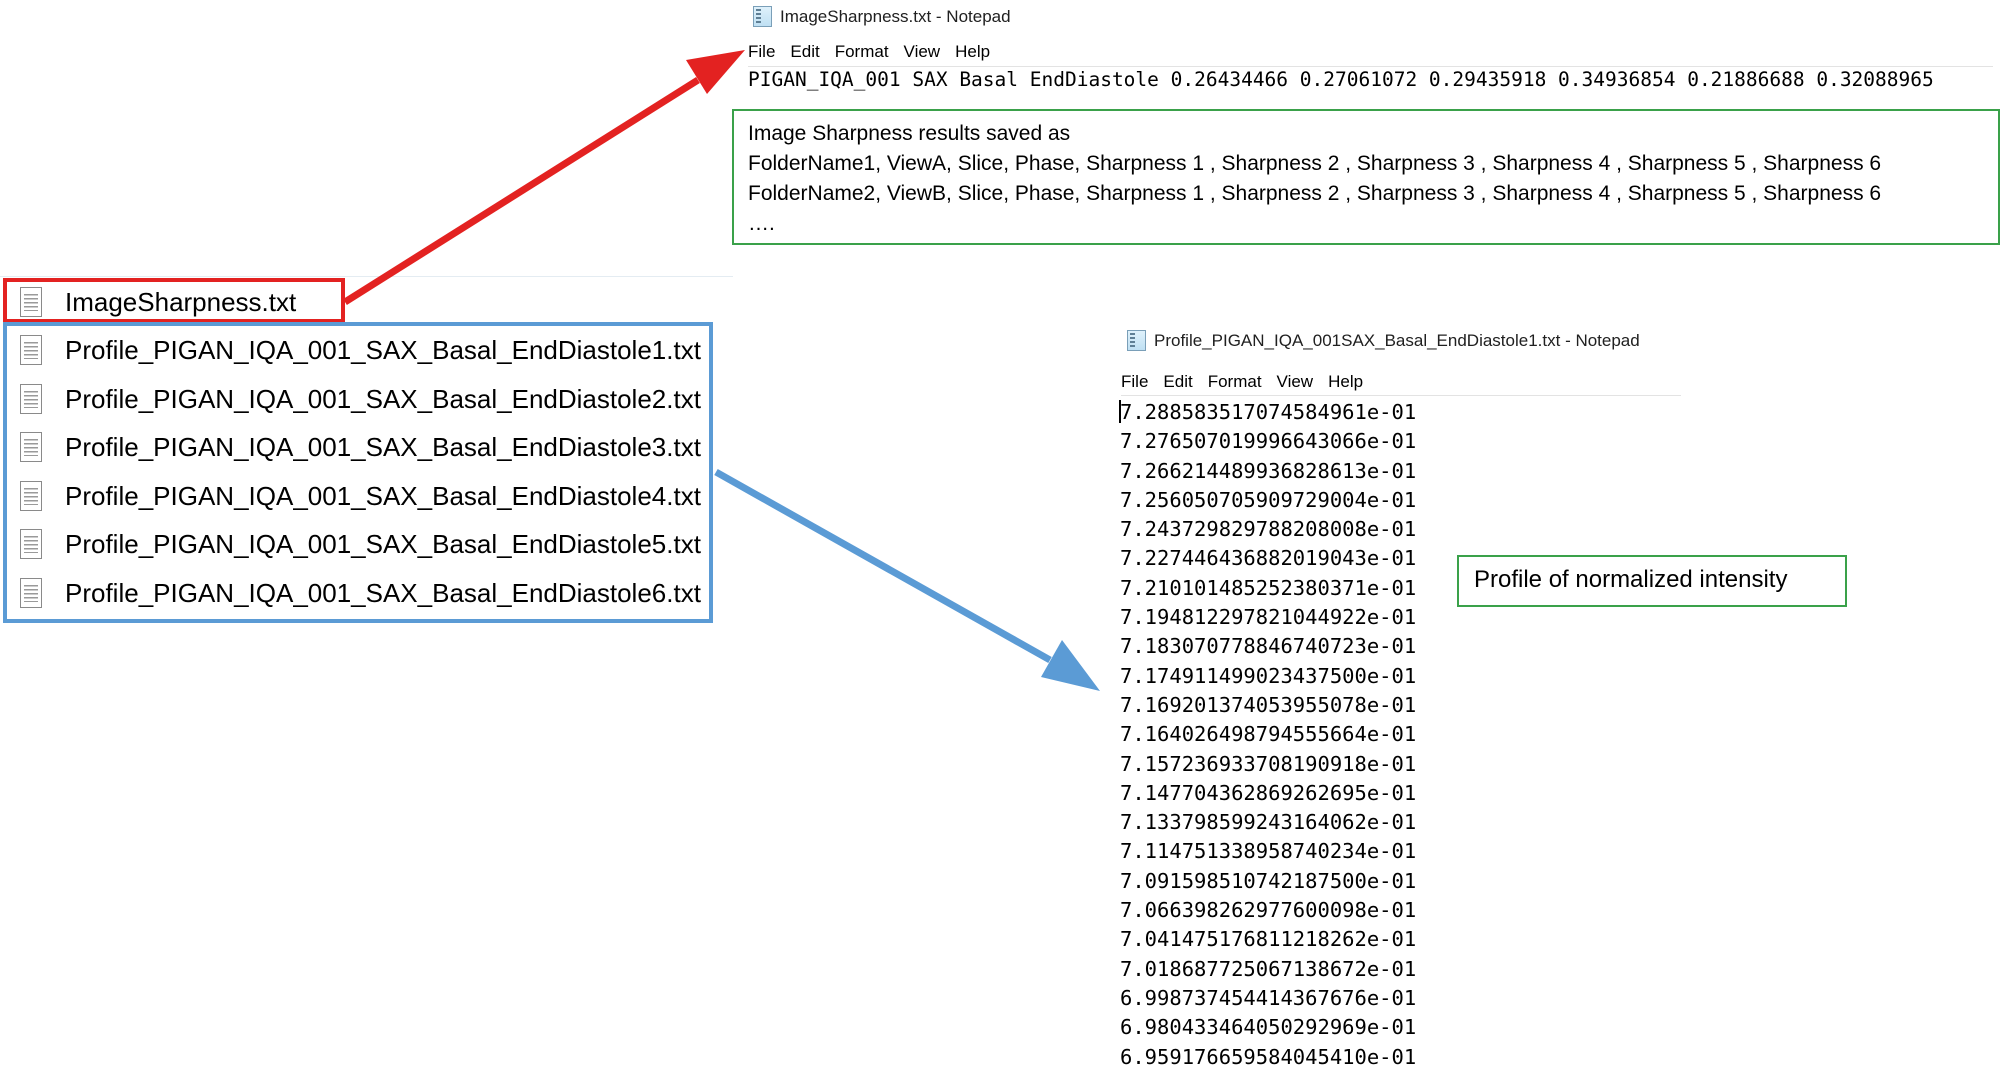  I want to click on profile-value-line: 7.276507019996643066e-01, so click(1268, 441).